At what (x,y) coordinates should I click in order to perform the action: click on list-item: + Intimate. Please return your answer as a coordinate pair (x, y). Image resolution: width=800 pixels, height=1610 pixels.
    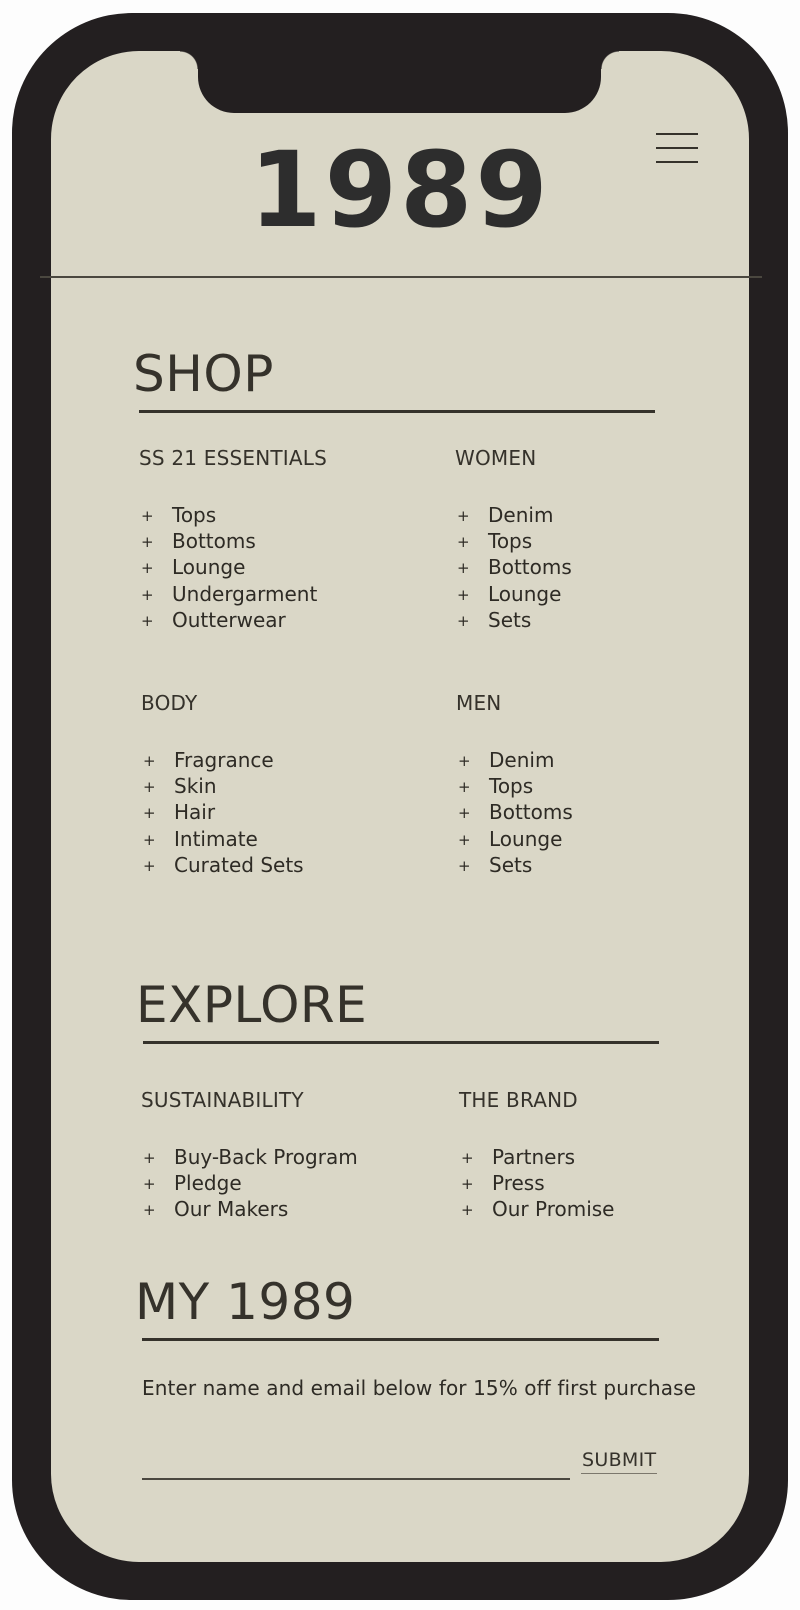
    Looking at the image, I should click on (222, 839).